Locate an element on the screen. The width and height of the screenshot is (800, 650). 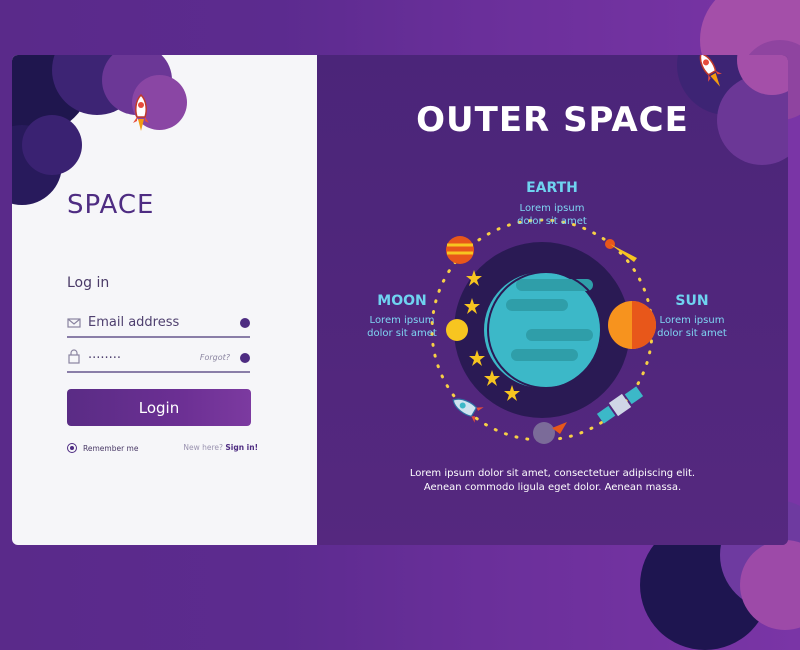
email-check-icon is located at coordinates (245, 323).